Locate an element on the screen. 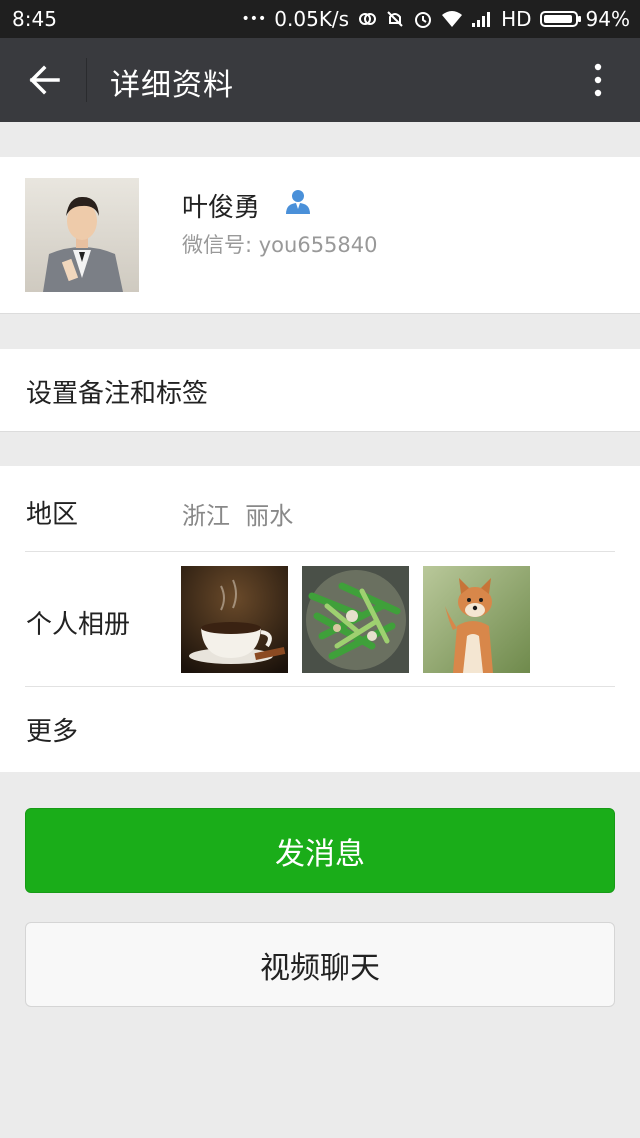 The image size is (640, 1138). back-button is located at coordinates (44, 80).